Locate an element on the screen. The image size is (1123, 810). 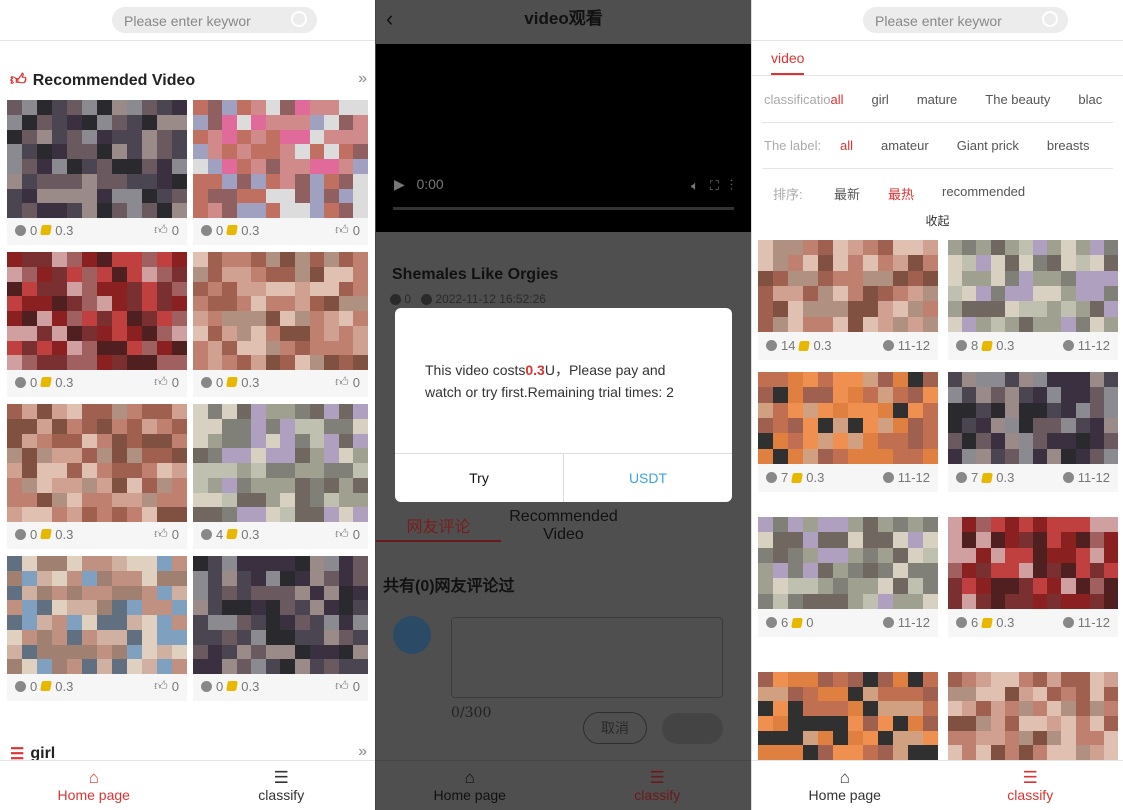
video-card: 4 0.3 👍︎ 0 is located at coordinates (280, 476).